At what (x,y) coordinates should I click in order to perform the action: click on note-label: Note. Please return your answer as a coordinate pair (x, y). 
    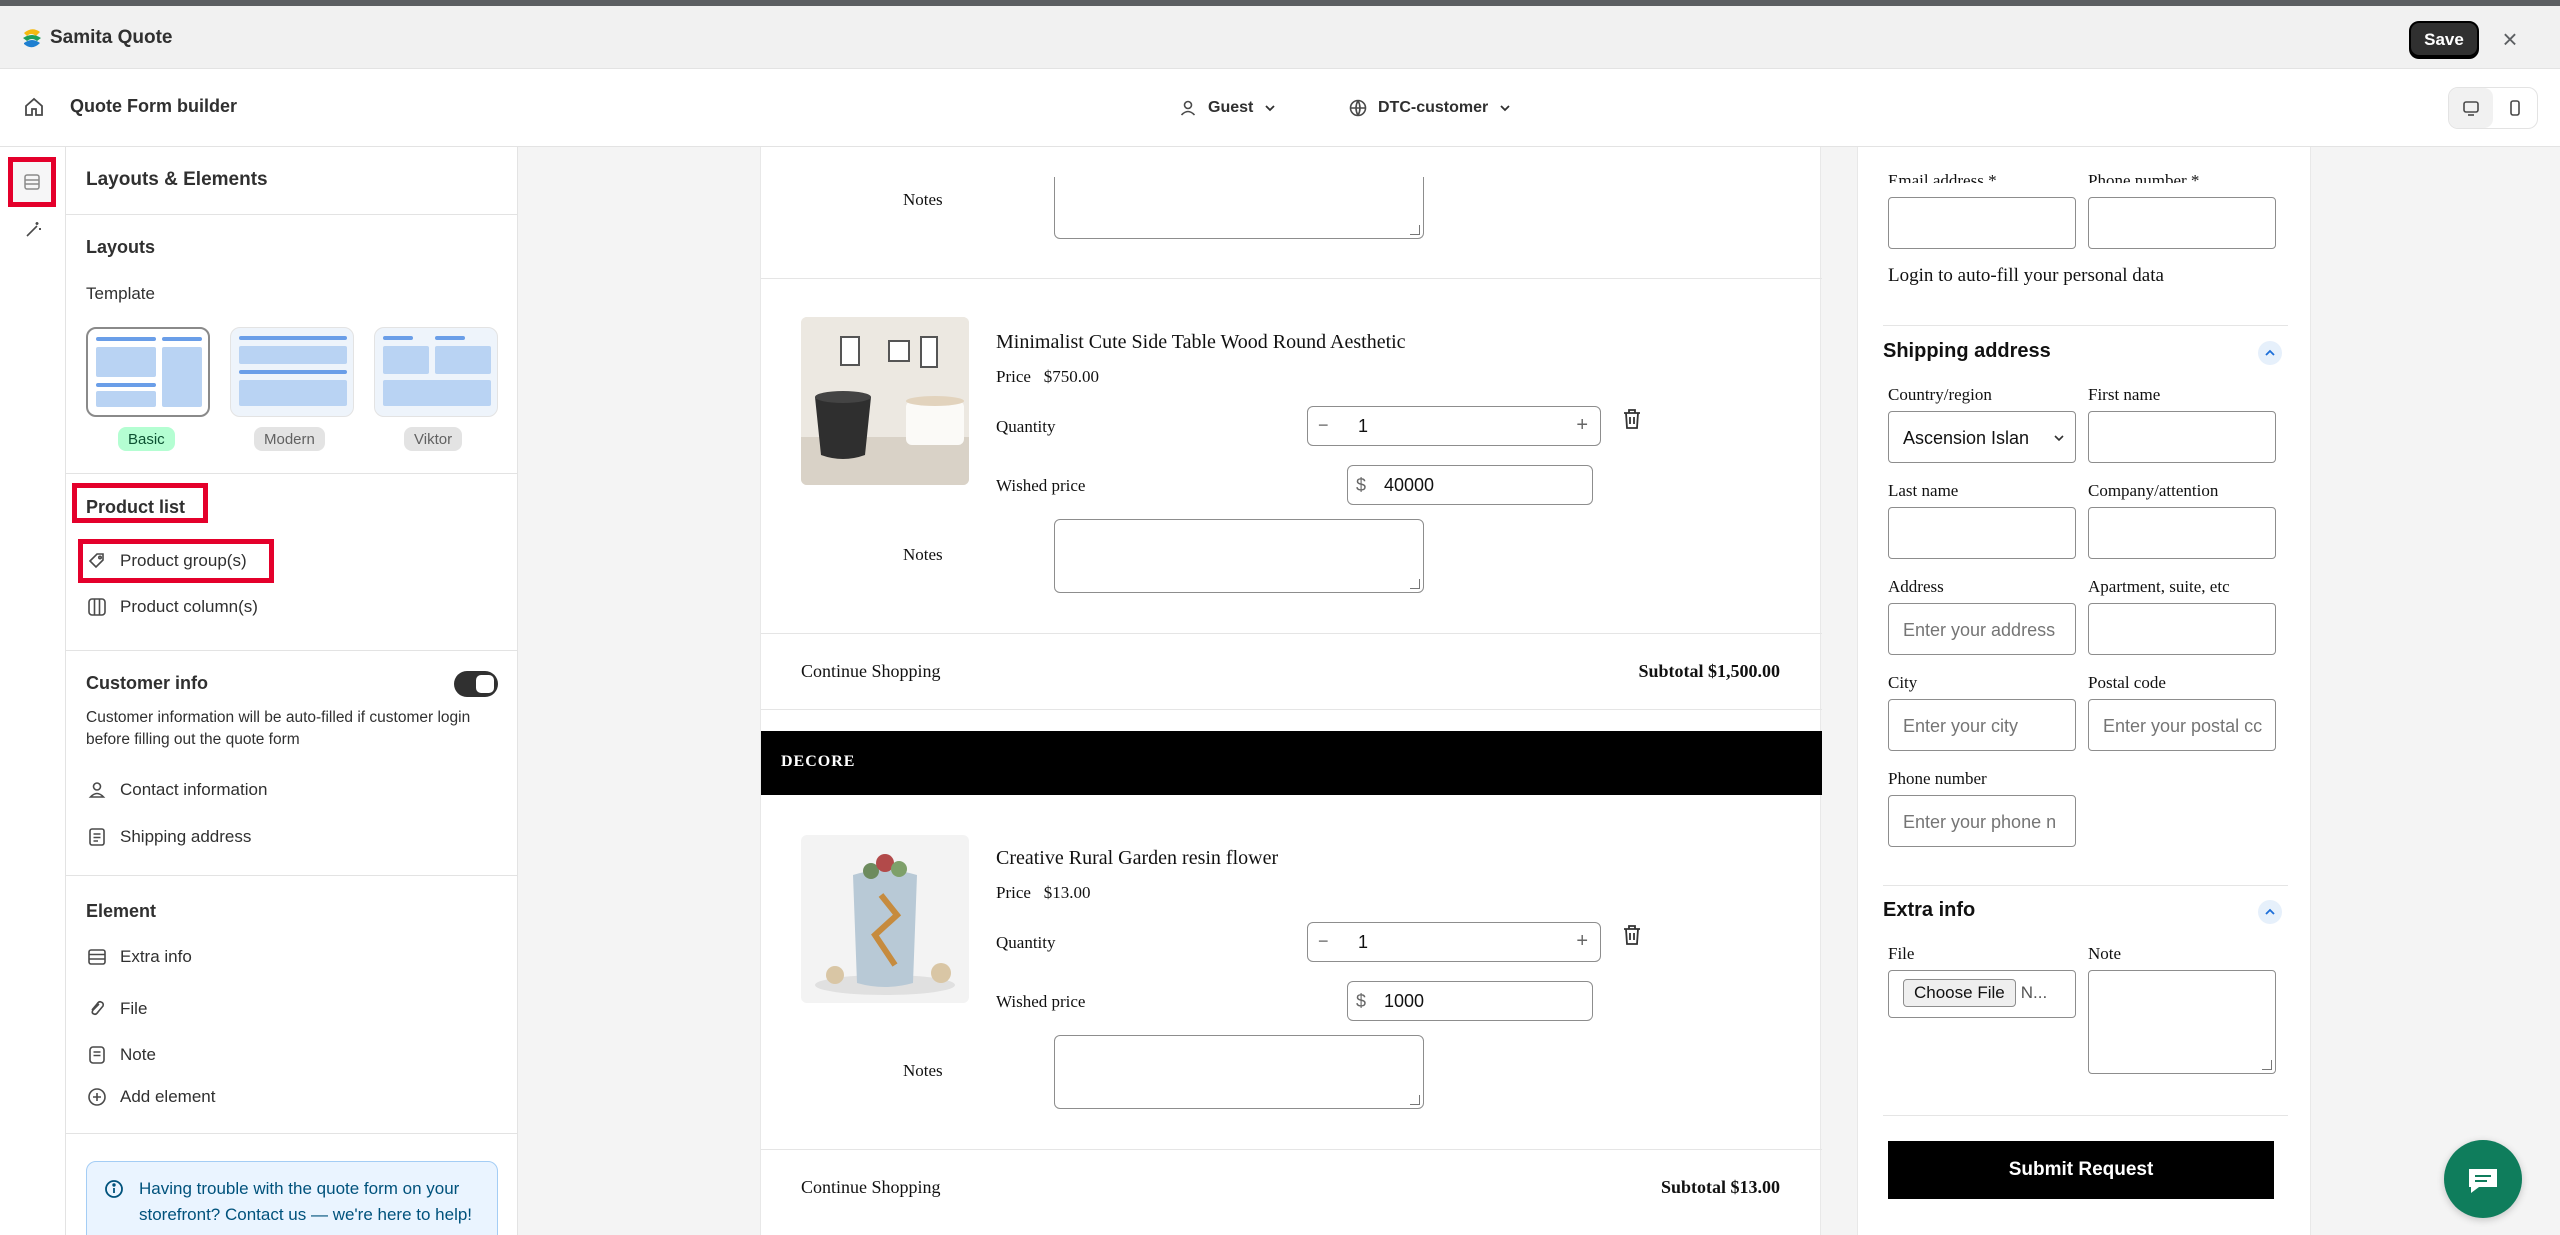
    Looking at the image, I should click on (2105, 953).